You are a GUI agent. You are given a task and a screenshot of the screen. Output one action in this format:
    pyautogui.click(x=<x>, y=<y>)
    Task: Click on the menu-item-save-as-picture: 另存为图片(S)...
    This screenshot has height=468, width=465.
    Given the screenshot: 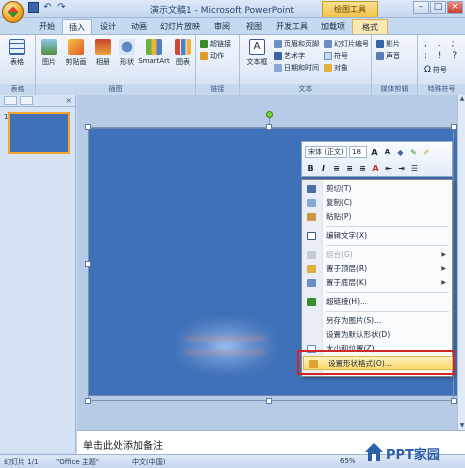 What is the action you would take?
    pyautogui.click(x=377, y=321)
    